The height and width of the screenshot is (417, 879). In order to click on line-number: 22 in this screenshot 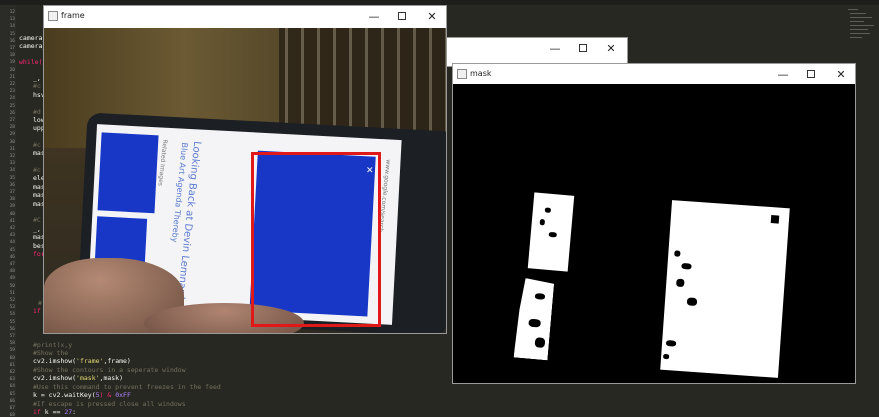, I will do `click(12, 84)`.